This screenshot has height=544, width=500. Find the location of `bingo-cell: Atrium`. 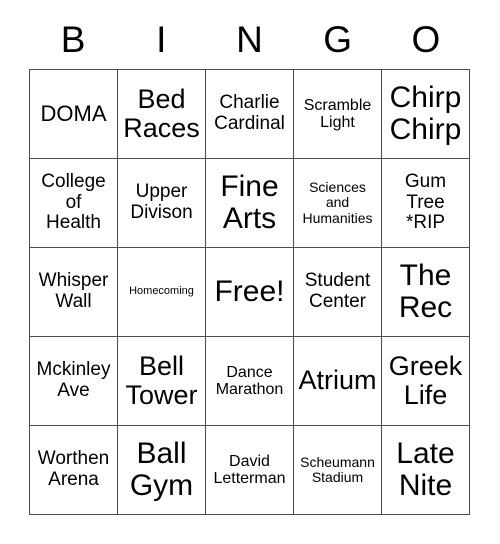

bingo-cell: Atrium is located at coordinates (338, 381).